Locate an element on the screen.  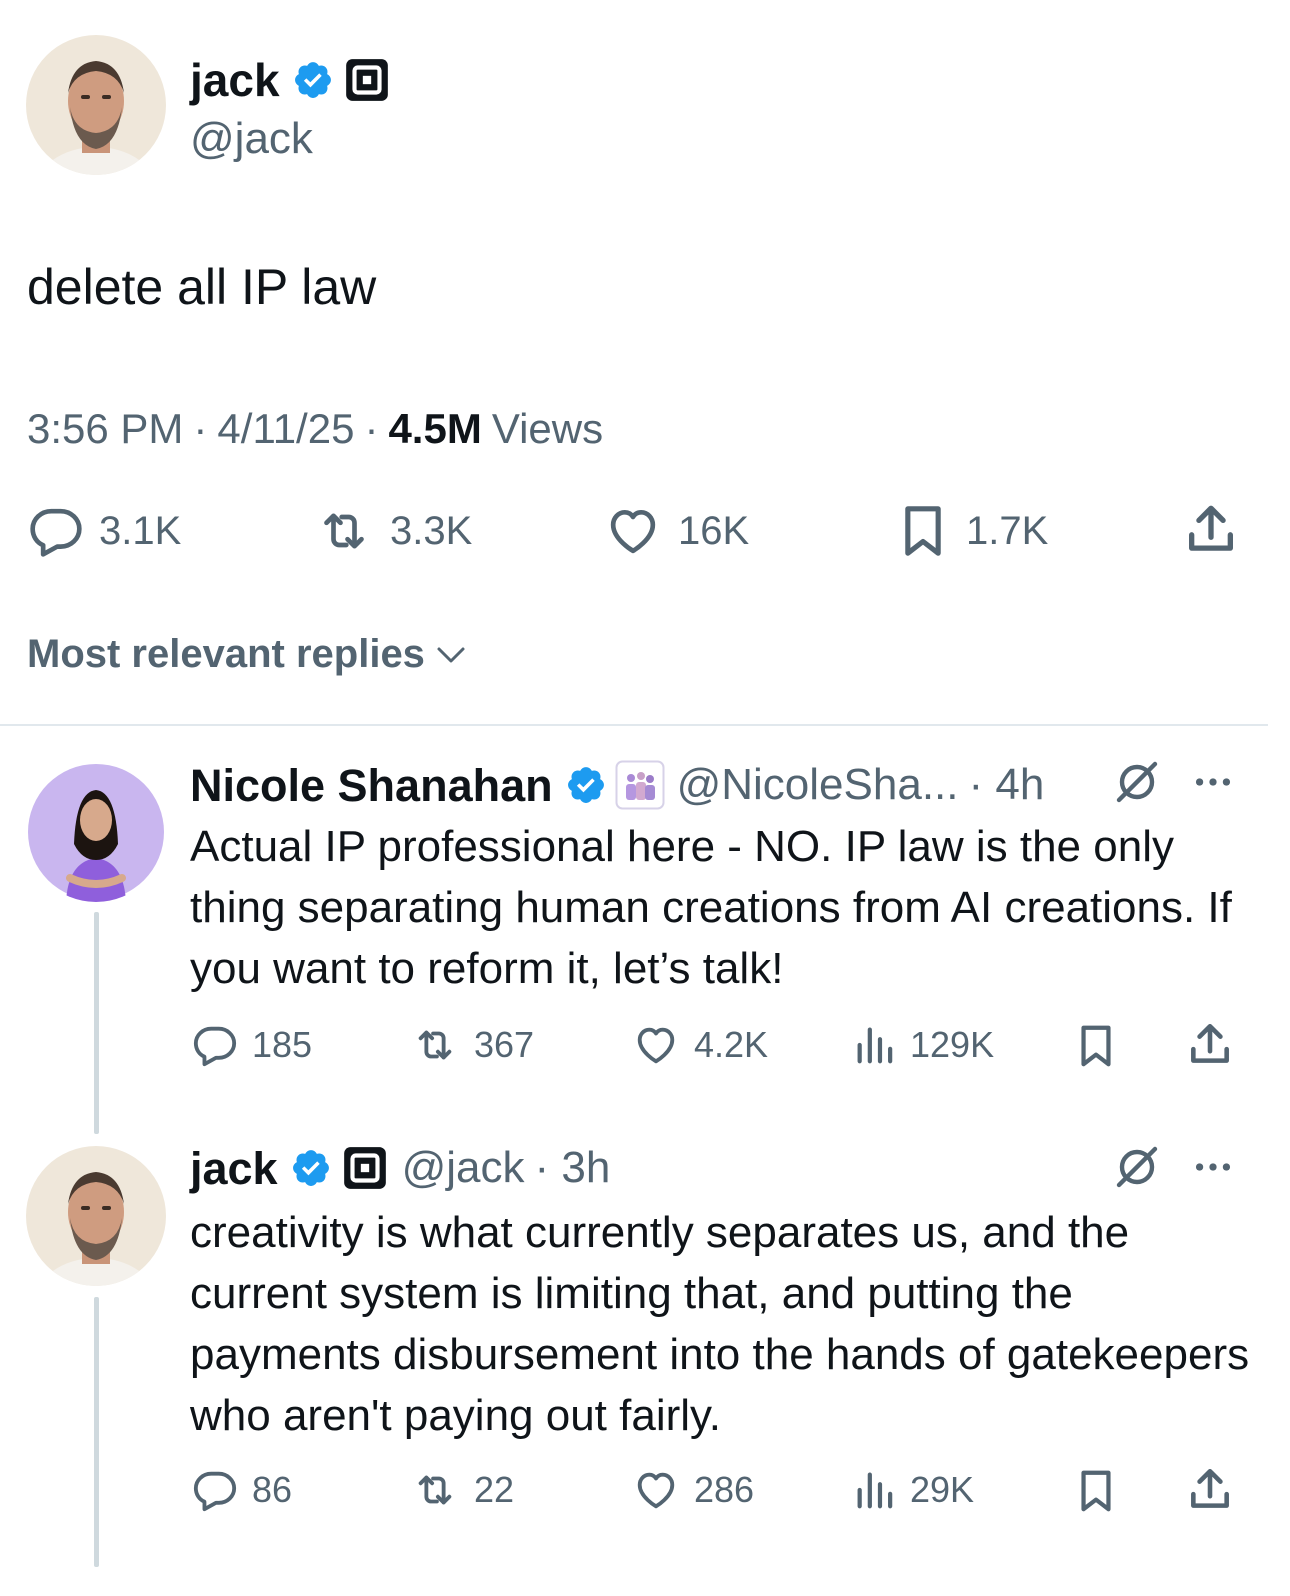
reply-repost-button: 367 is located at coordinates (471, 1045).